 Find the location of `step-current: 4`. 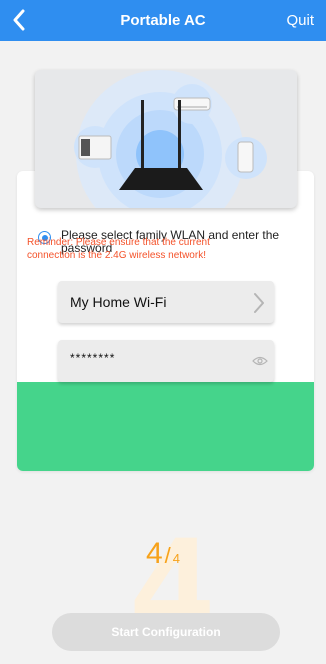

step-current: 4 is located at coordinates (154, 553).